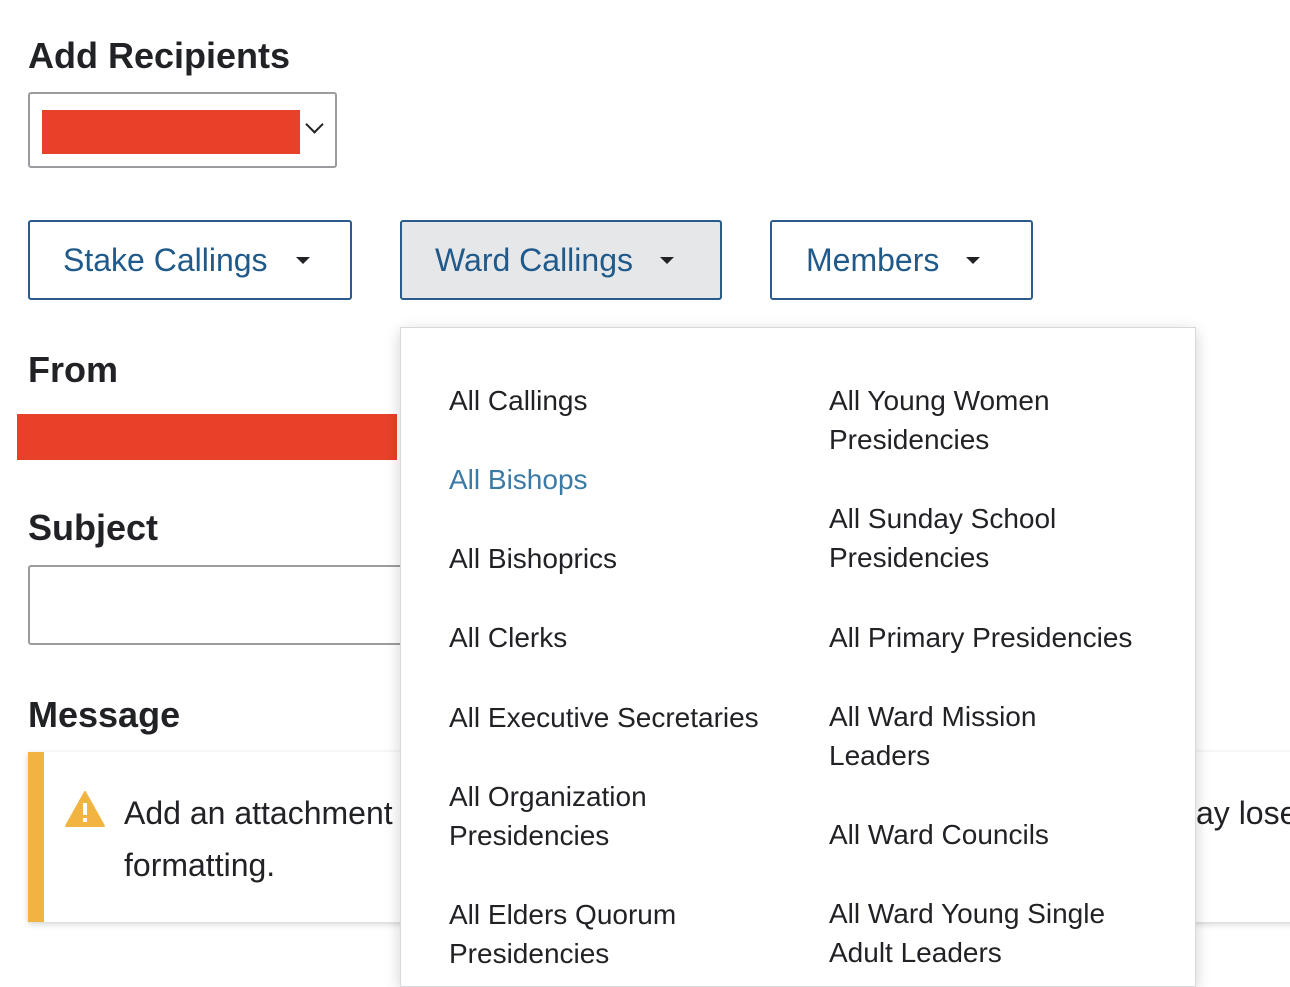 This screenshot has height=987, width=1290. I want to click on ward-callings-button: Ward Callings, so click(561, 260).